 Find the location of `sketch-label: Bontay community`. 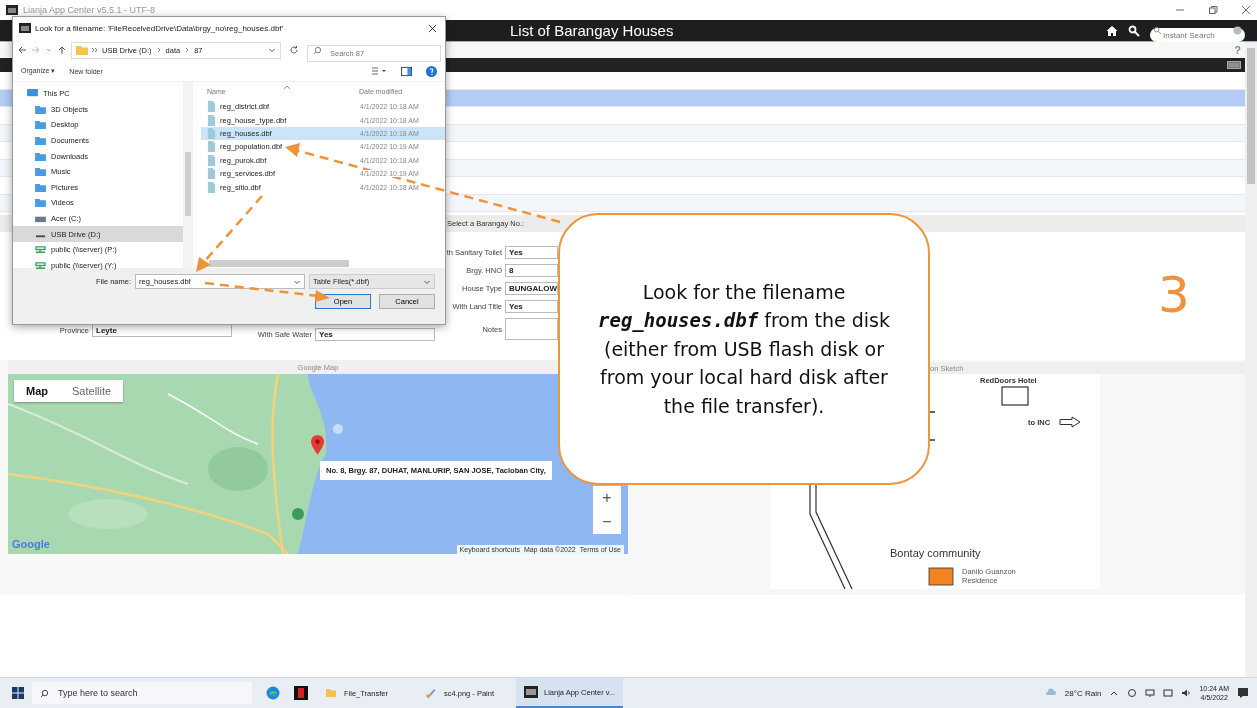

sketch-label: Bontay community is located at coordinates (935, 553).